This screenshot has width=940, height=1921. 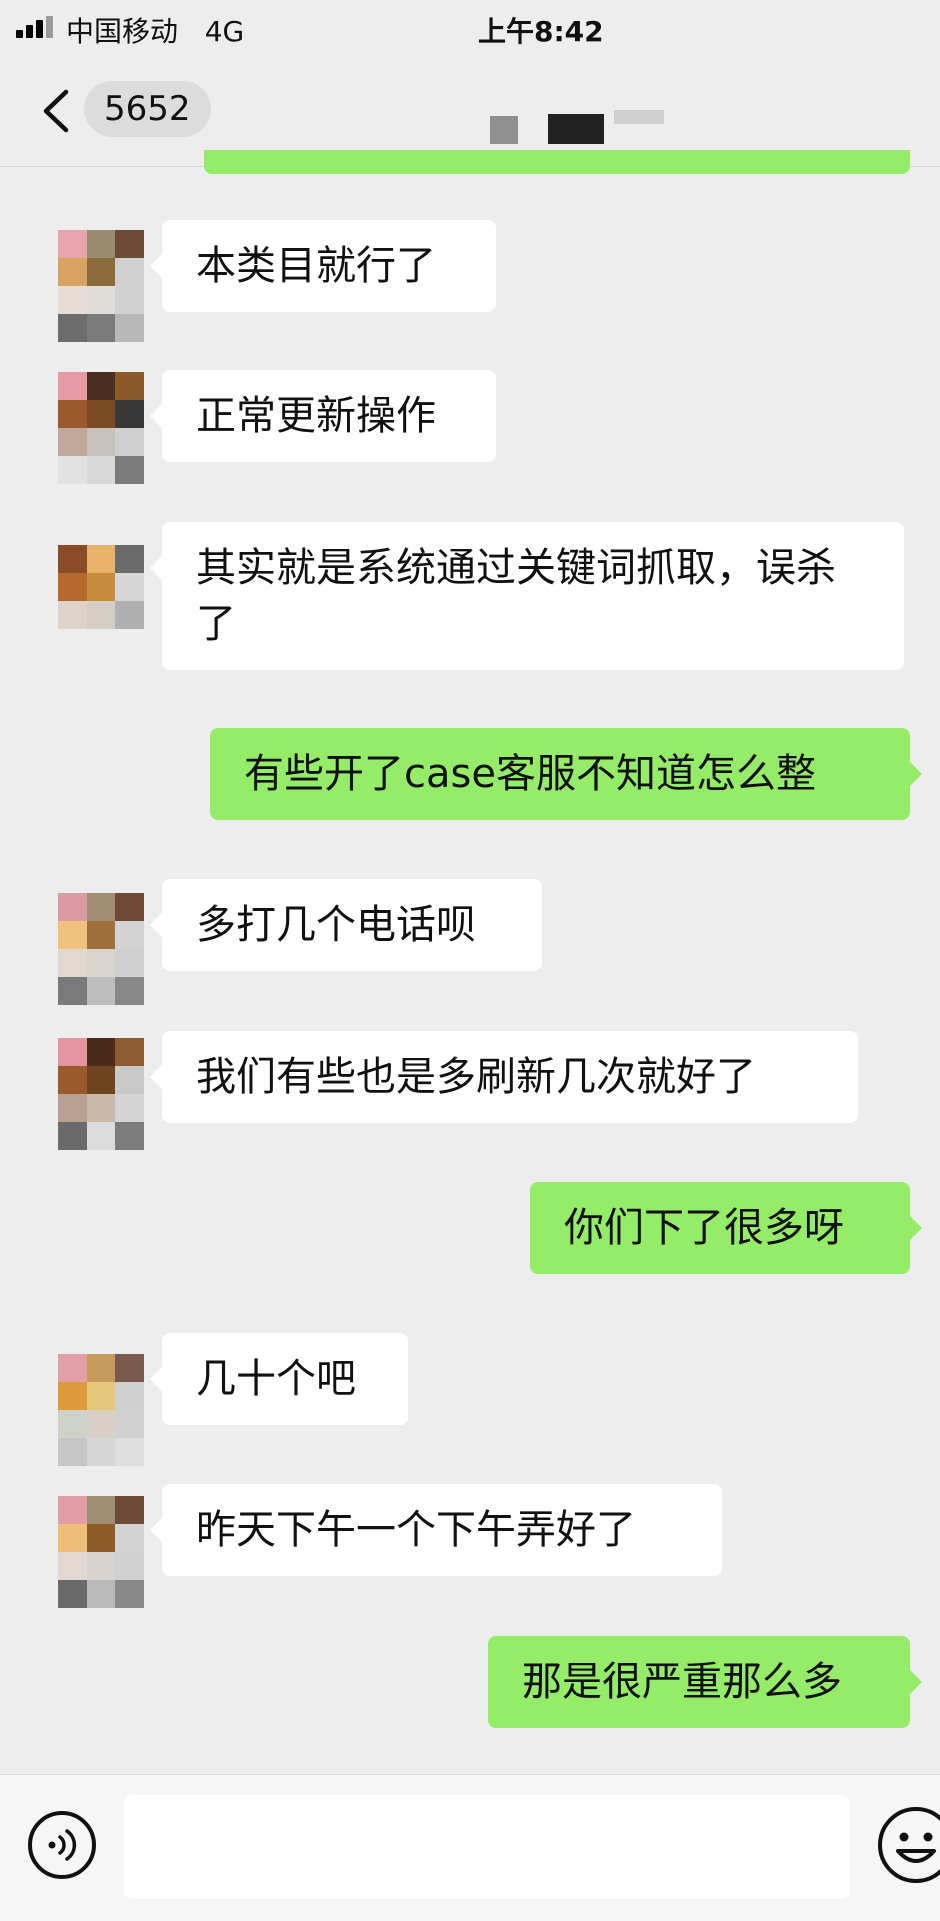 What do you see at coordinates (323, 416) in the screenshot?
I see `incoming-message: 正常更新操作` at bounding box center [323, 416].